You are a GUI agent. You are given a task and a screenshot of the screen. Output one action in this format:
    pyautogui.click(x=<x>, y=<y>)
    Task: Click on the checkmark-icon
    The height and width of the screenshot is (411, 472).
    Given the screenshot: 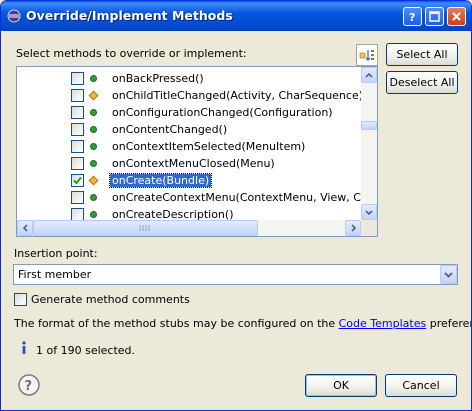 What is the action you would take?
    pyautogui.click(x=77, y=180)
    